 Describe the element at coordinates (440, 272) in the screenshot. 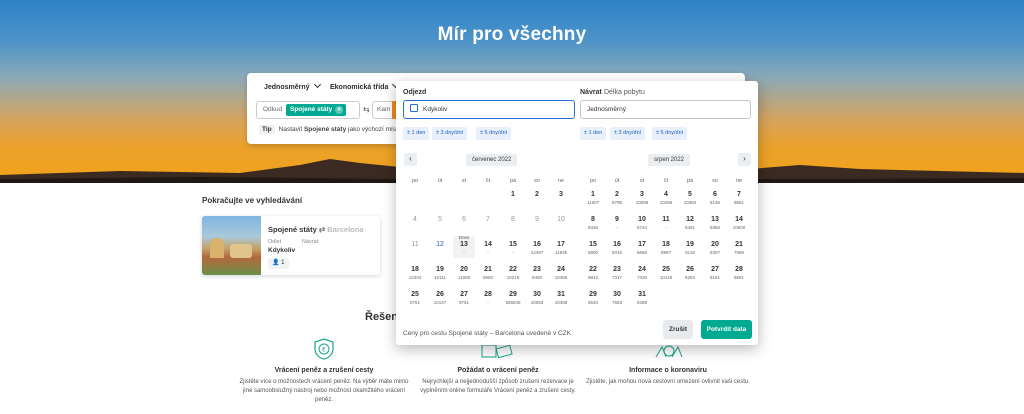

I see `calendar-day: 19 10111` at that location.